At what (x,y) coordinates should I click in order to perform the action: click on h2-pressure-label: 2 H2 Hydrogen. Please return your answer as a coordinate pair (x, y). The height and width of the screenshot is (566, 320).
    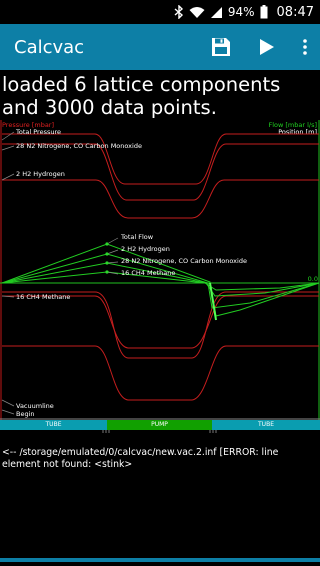
    Looking at the image, I should click on (40, 174).